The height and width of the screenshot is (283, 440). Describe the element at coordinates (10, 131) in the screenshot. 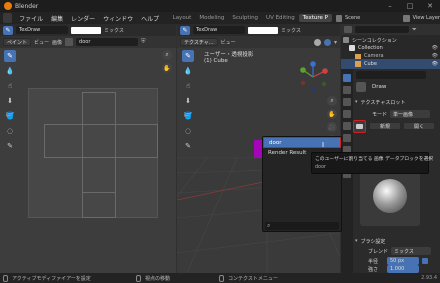

I see `mask-tool-icon: ◌` at that location.